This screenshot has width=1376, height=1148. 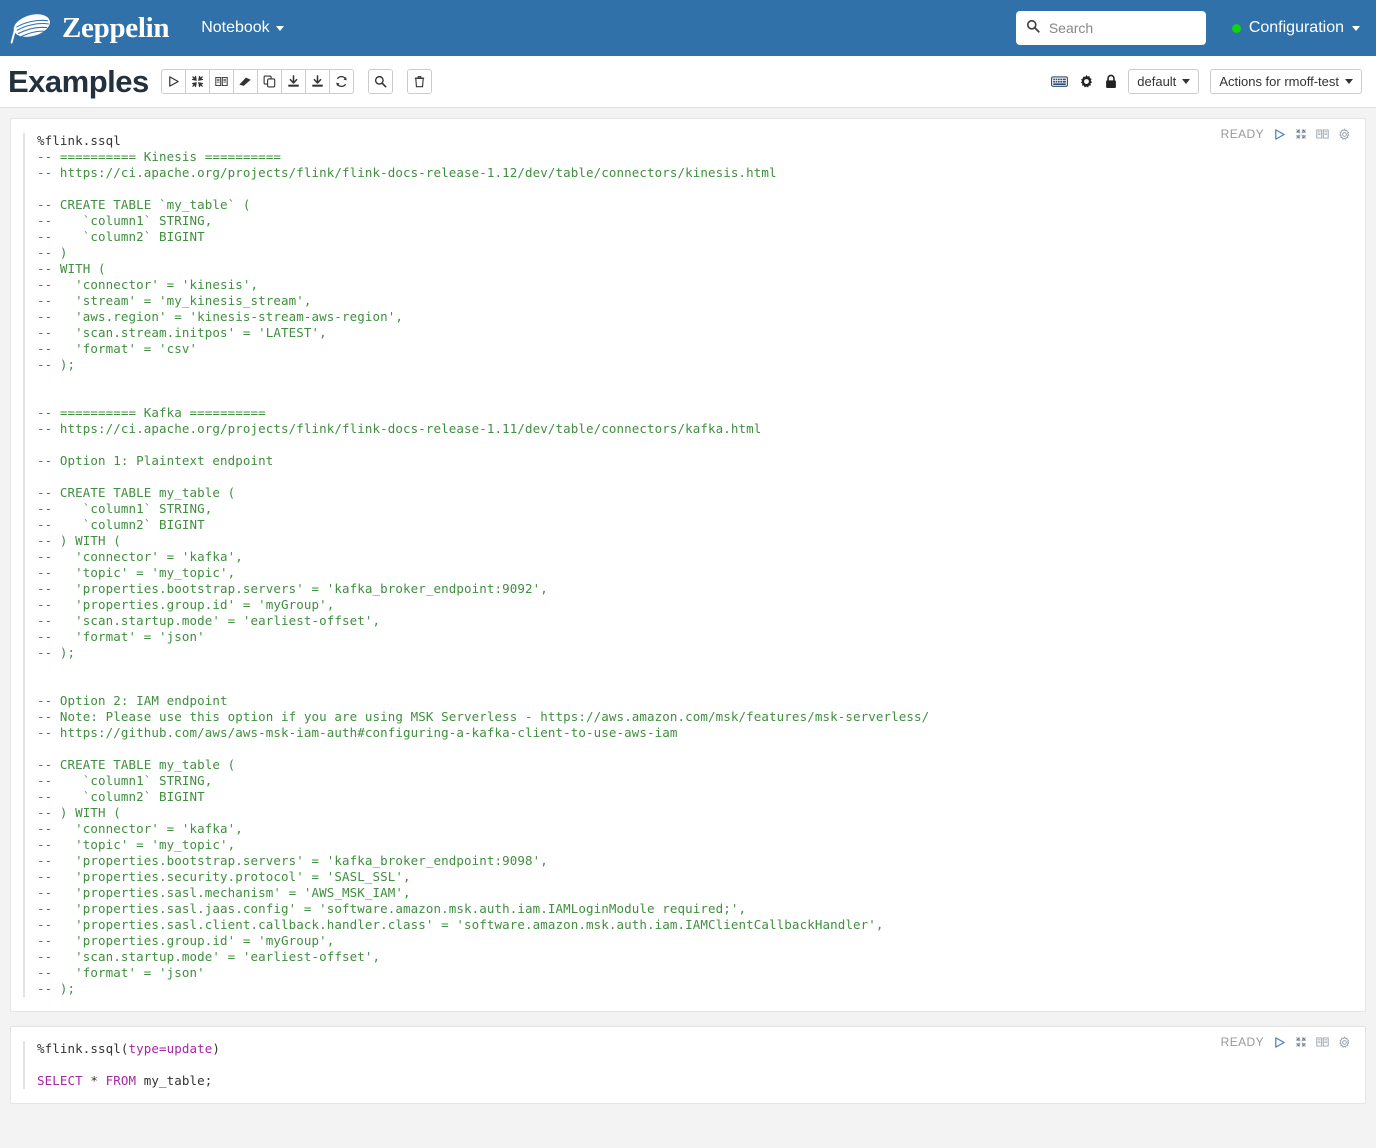 What do you see at coordinates (31, 28) in the screenshot?
I see `zeppelin-logo-icon` at bounding box center [31, 28].